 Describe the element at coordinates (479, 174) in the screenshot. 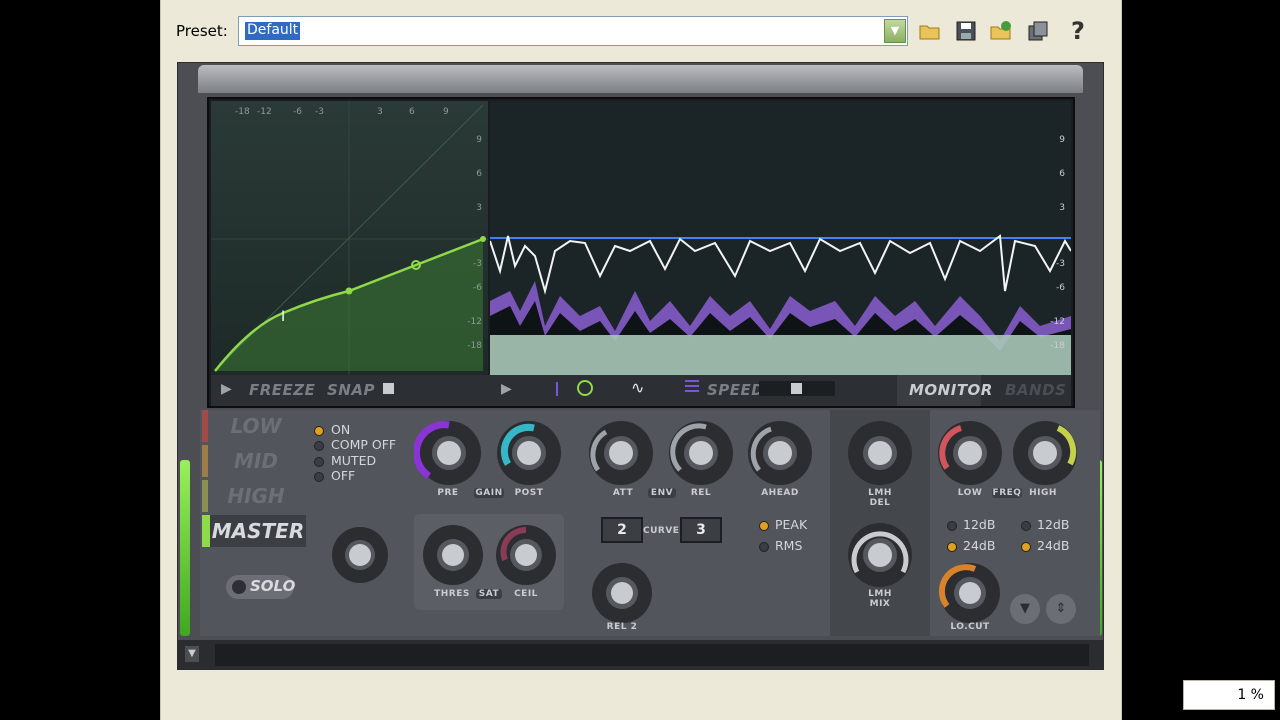

I see `tf-right-tick: 6` at that location.